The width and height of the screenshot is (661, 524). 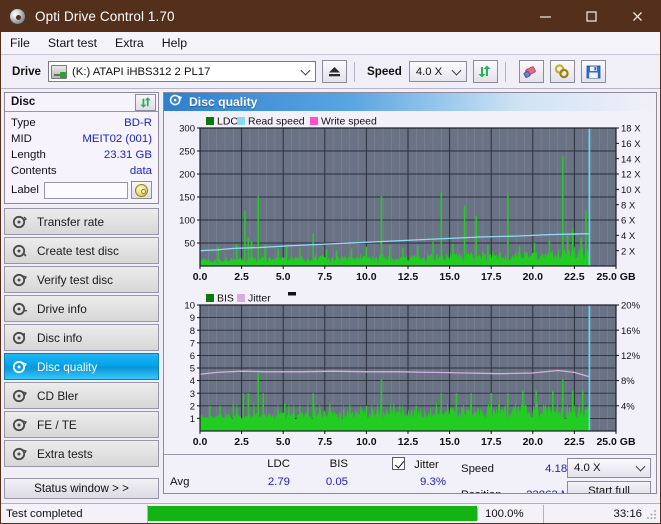 What do you see at coordinates (631, 190) in the screenshot?
I see `svg-text: 10 X` at bounding box center [631, 190].